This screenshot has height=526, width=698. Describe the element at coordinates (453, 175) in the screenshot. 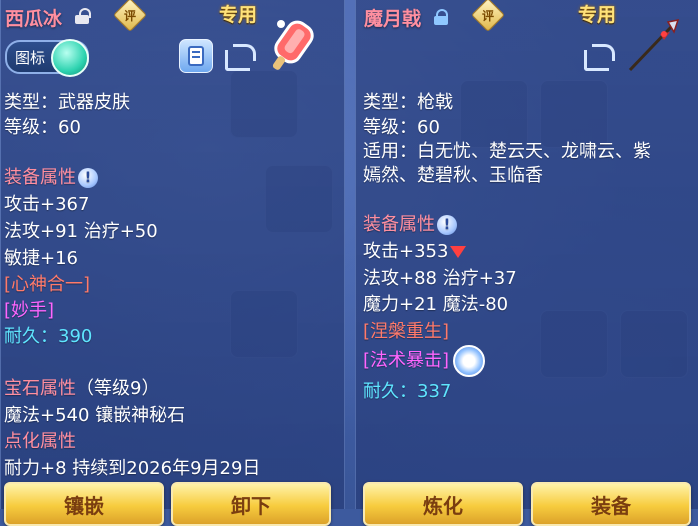

I see `applicable-roles-2: 嫣然、楚碧秋、玉临香` at that location.